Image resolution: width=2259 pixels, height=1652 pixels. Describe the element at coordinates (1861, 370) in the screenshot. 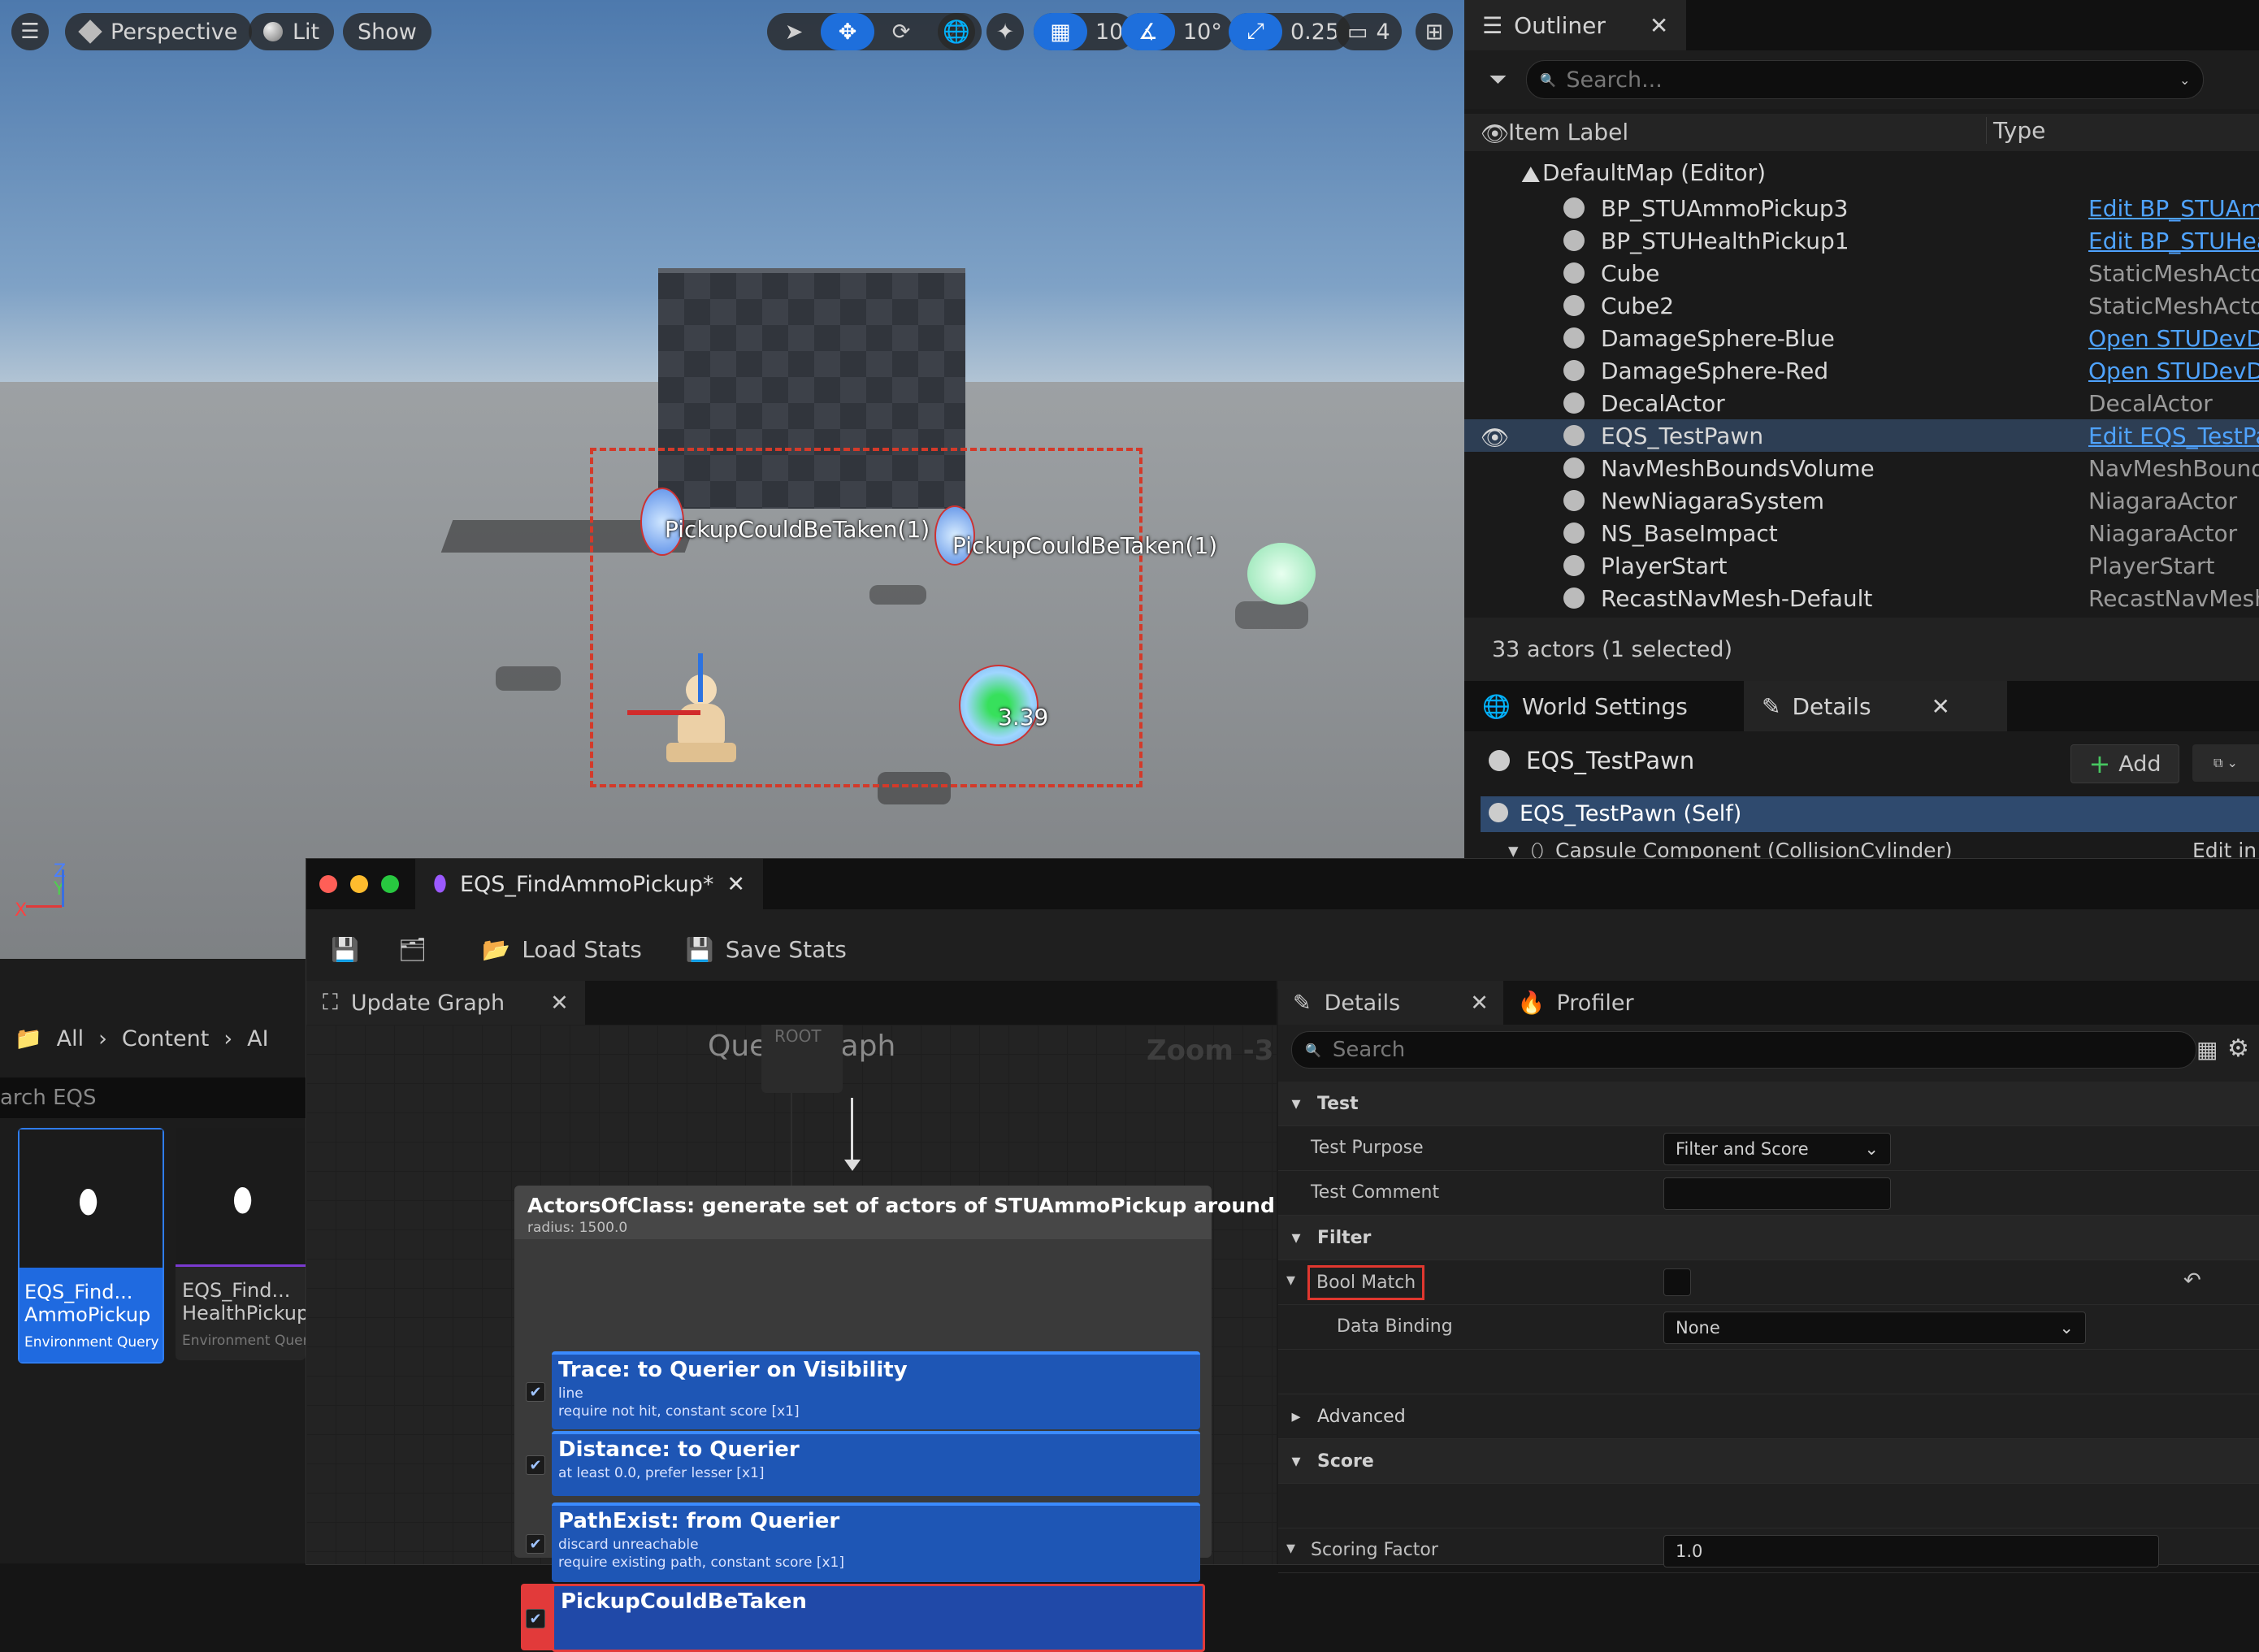

I see `outliner-row: DamageSphere-Red Open STUDevDar` at that location.